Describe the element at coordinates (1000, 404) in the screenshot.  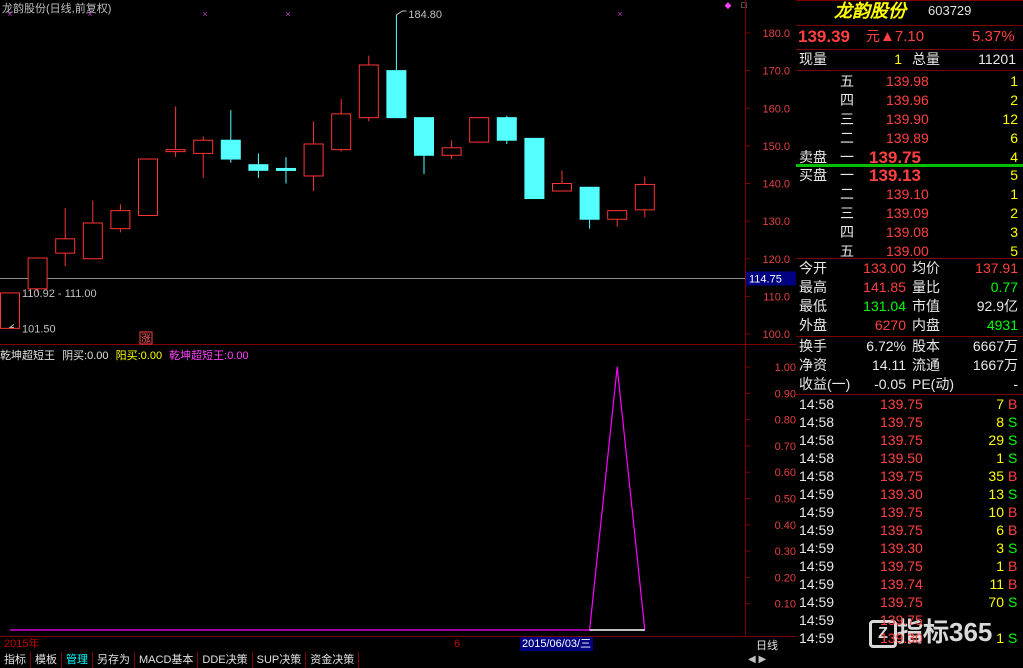
I see `tick-volume: 7` at that location.